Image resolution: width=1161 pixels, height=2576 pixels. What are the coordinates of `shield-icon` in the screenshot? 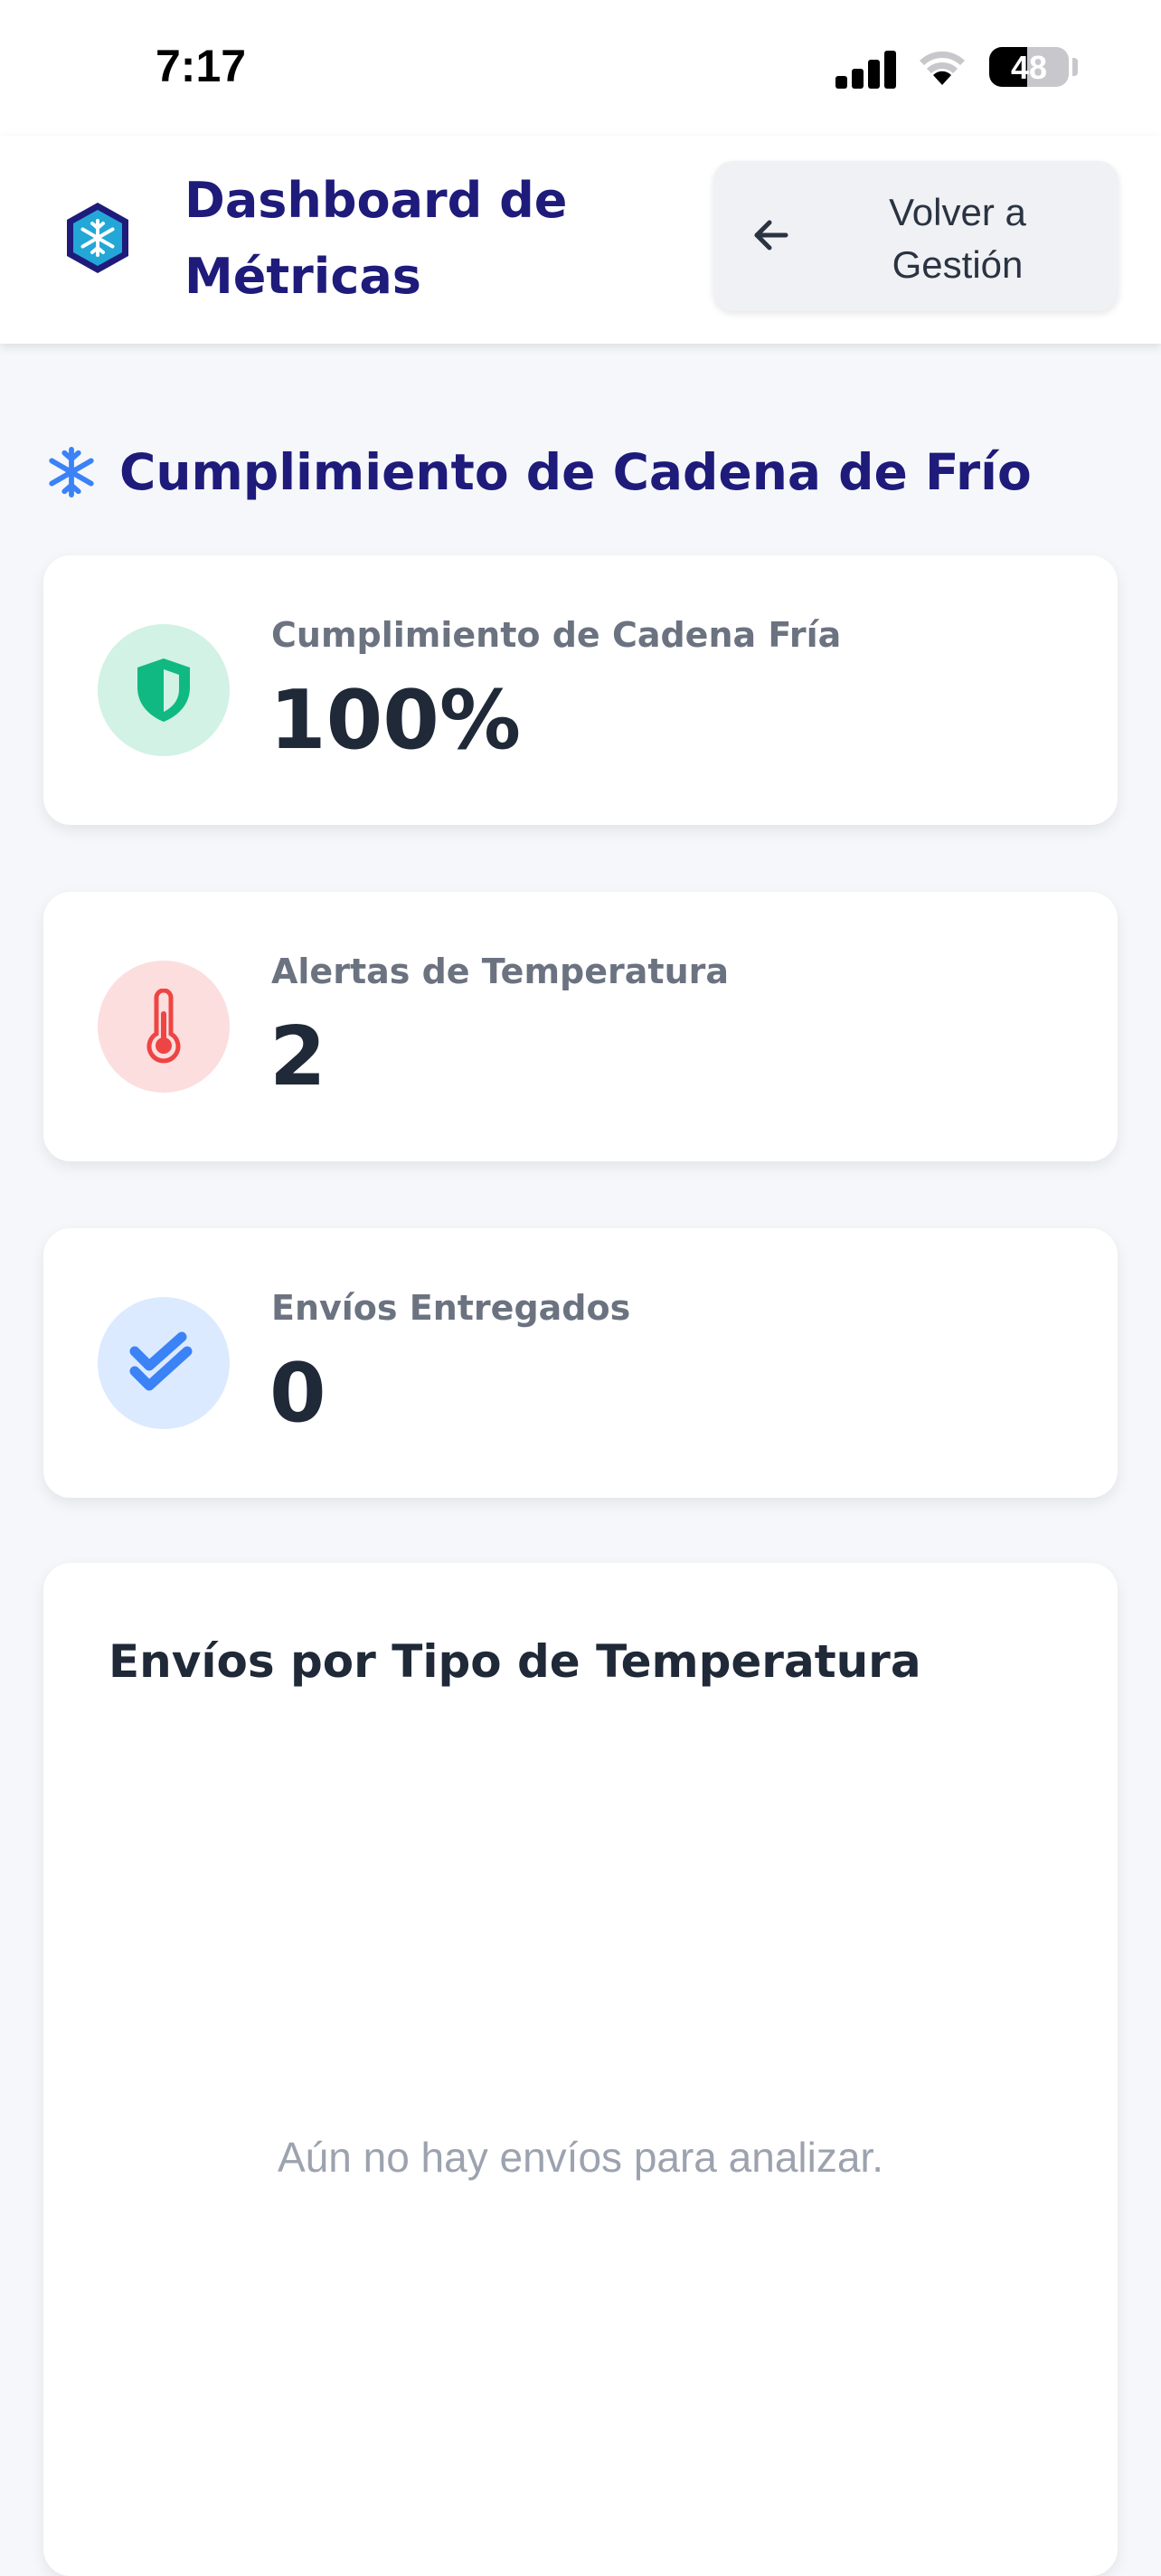 It's located at (163, 690).